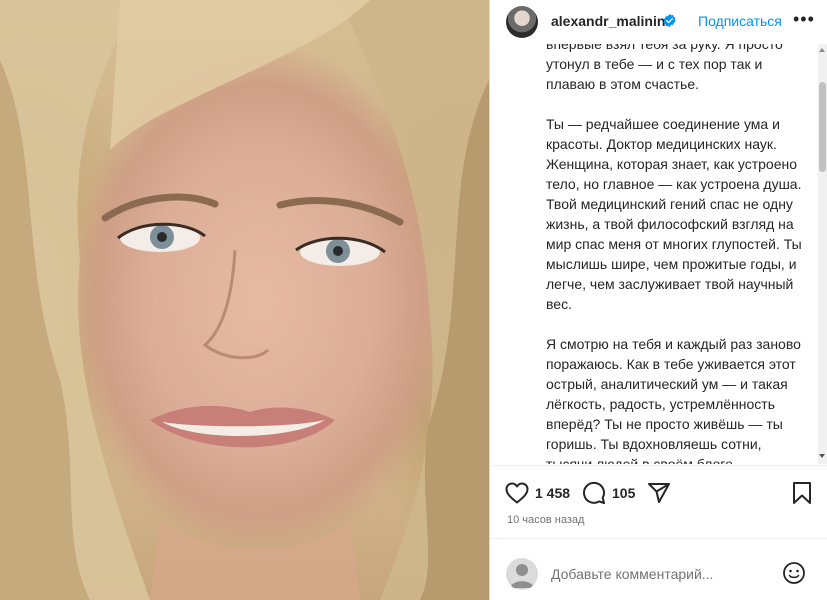 This screenshot has width=827, height=600. I want to click on post-header: alexandr_malinin Подписаться •••, so click(658, 22).